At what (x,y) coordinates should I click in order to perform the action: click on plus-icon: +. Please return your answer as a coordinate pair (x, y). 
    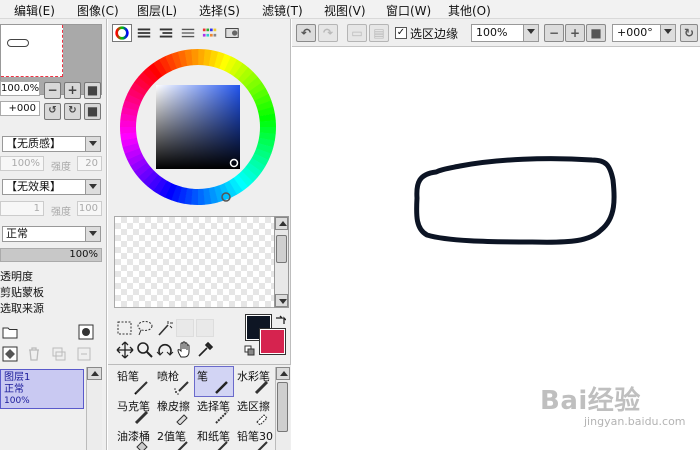
    Looking at the image, I should click on (575, 33).